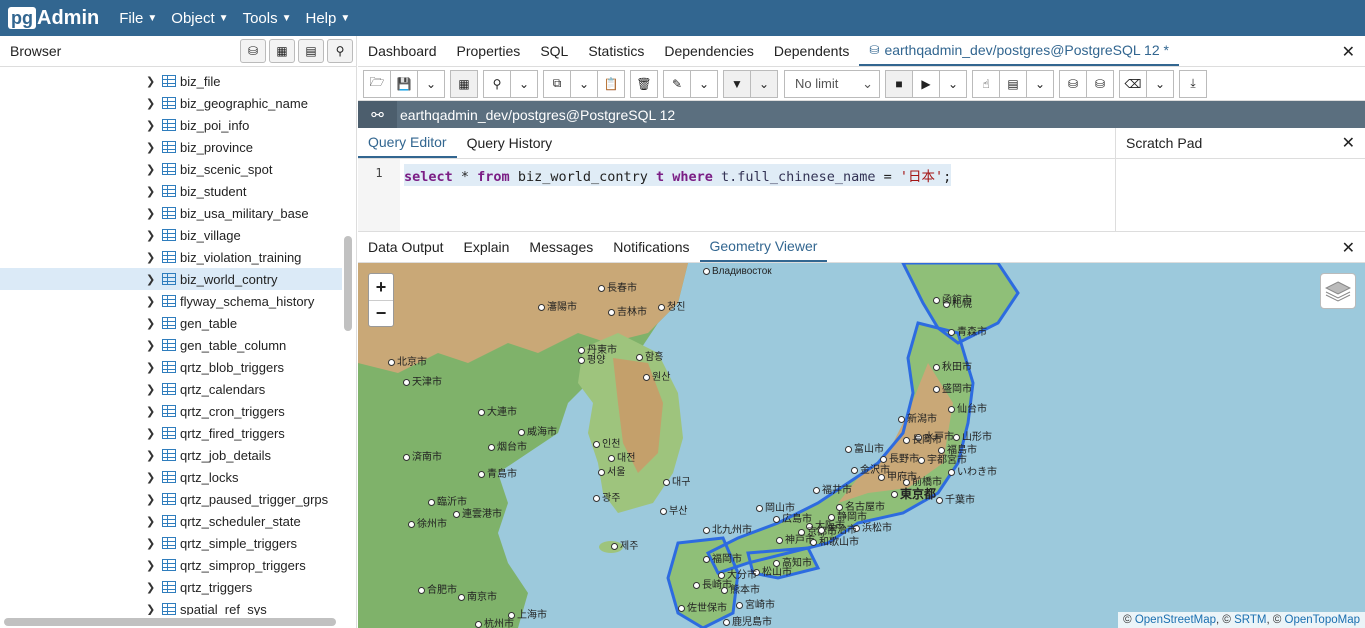  I want to click on copy-icon: ⧉, so click(557, 83).